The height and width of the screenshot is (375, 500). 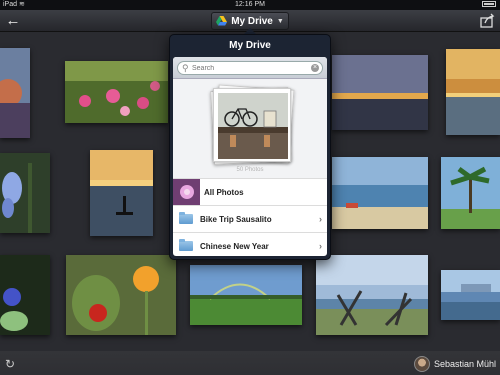 What do you see at coordinates (464, 364) in the screenshot?
I see `user-name: Sebastian Mühl` at bounding box center [464, 364].